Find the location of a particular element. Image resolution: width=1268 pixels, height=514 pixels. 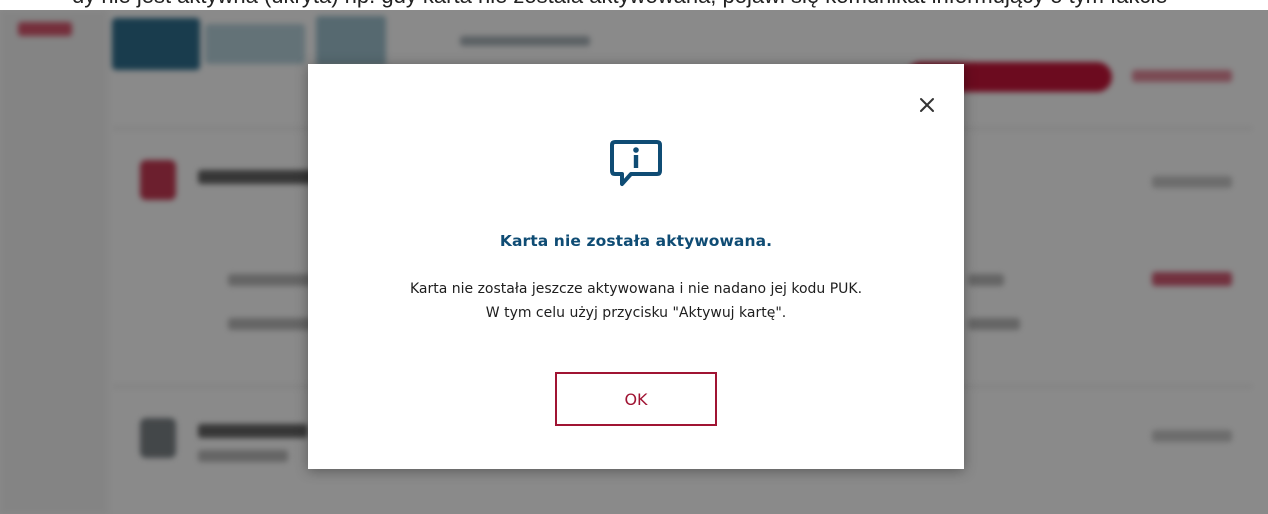

ok-button: OK is located at coordinates (636, 399).